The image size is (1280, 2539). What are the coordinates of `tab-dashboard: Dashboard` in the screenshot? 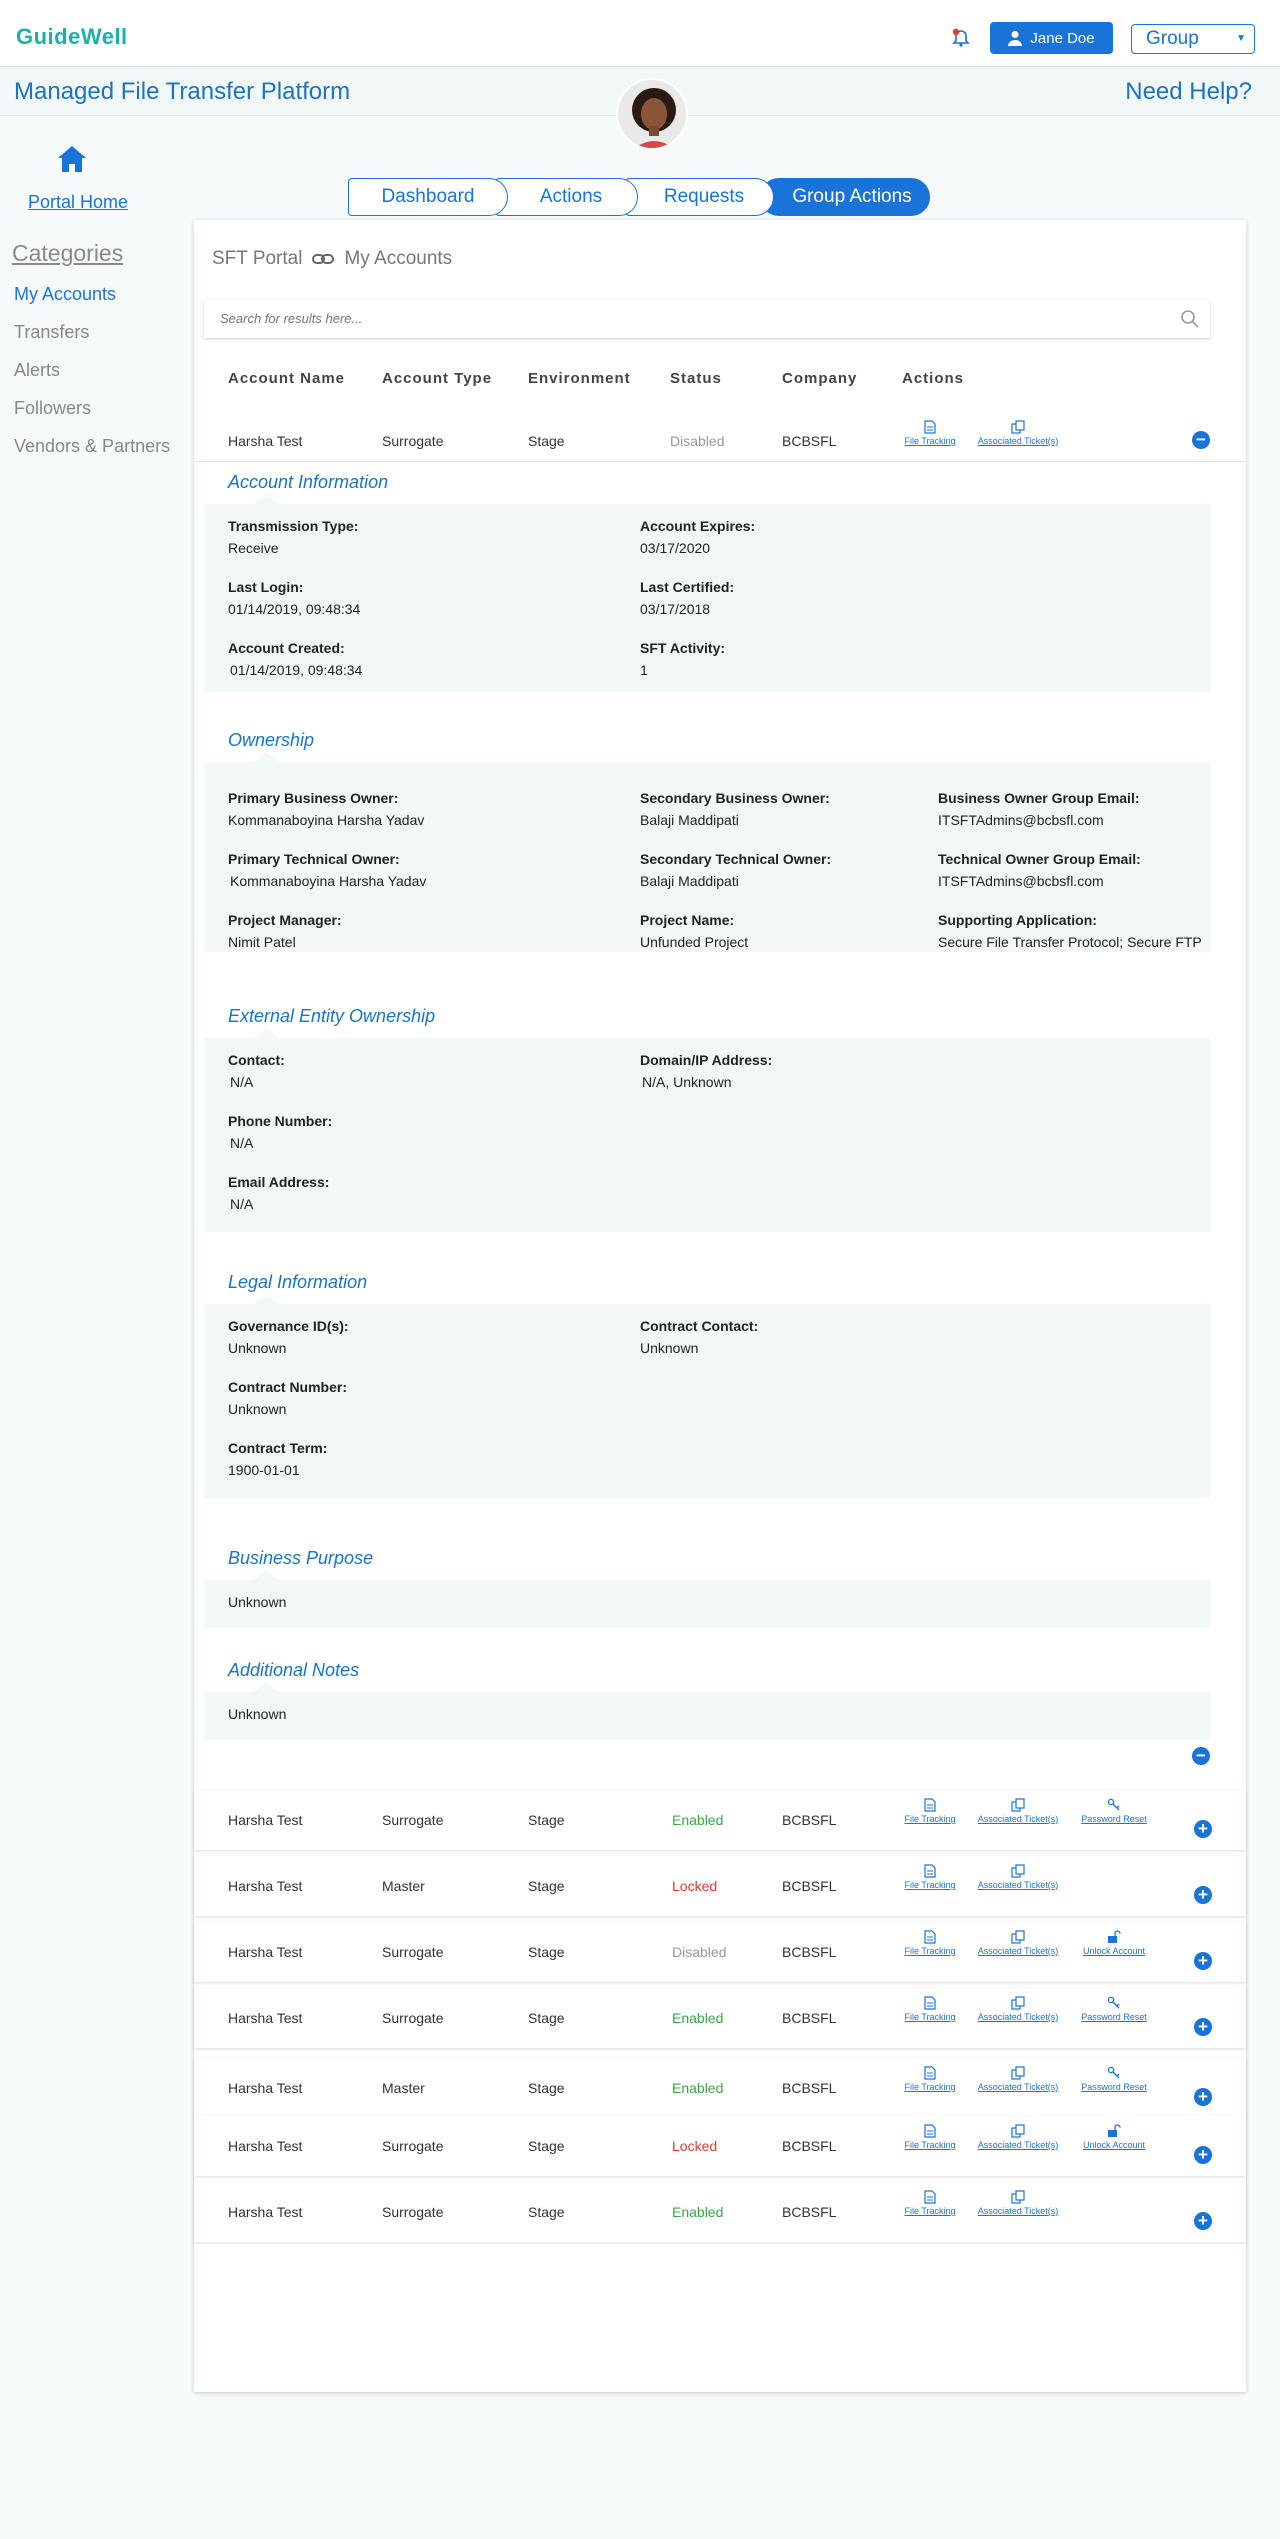 It's located at (428, 197).